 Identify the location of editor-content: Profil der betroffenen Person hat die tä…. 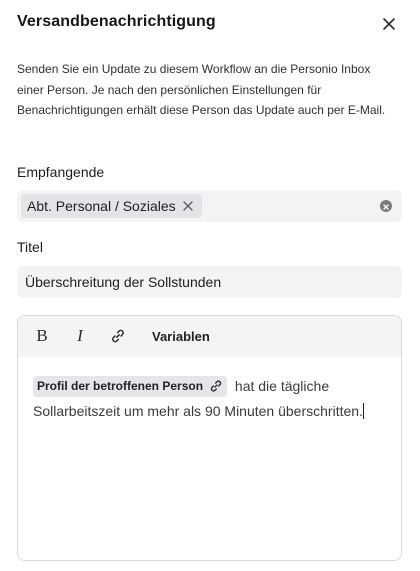
(208, 398).